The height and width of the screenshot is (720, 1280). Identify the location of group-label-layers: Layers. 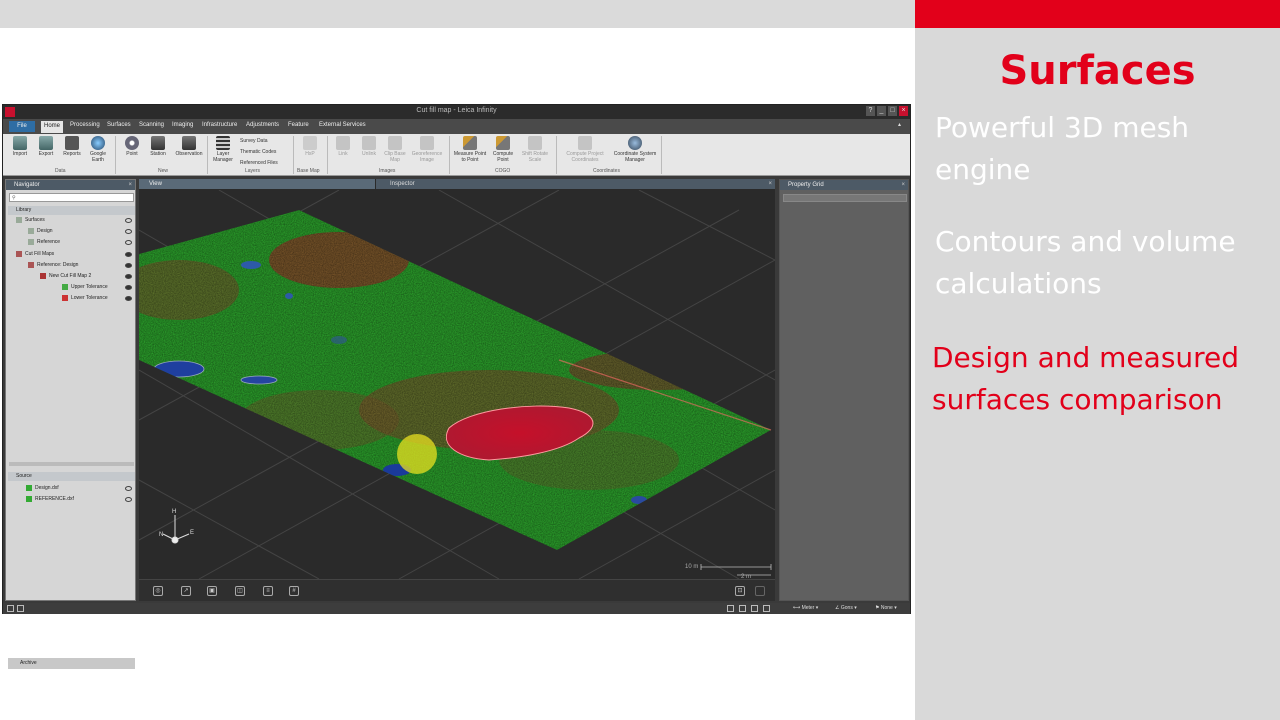
(253, 171).